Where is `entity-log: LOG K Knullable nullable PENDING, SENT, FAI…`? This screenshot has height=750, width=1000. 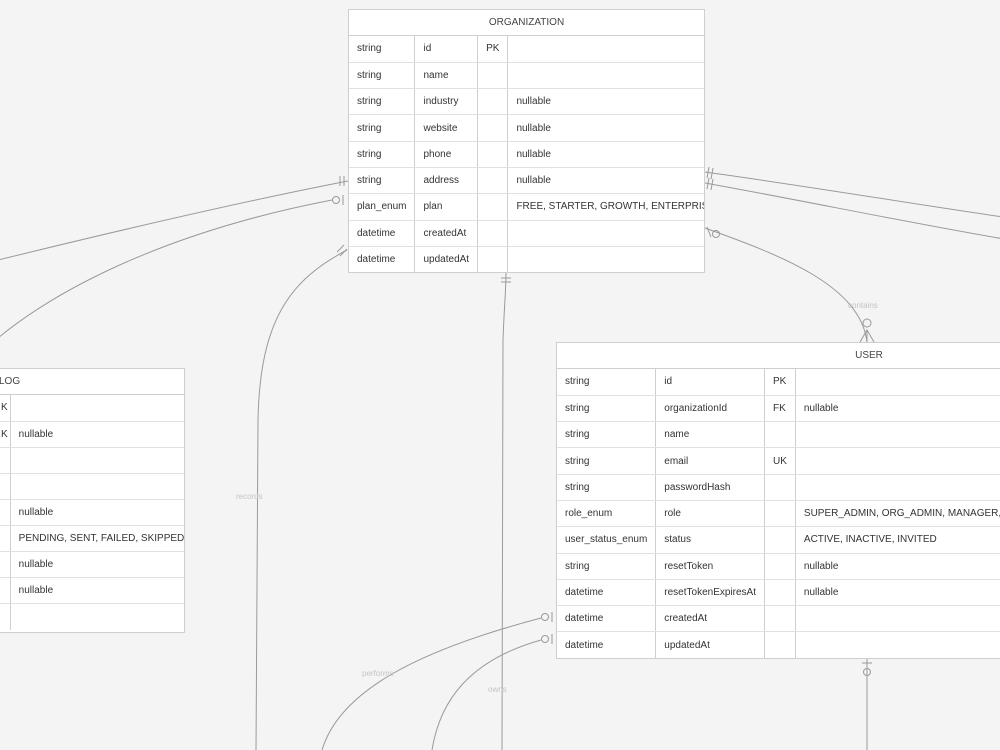 entity-log: LOG K Knullable nullable PENDING, SENT, FAI… is located at coordinates (92, 500).